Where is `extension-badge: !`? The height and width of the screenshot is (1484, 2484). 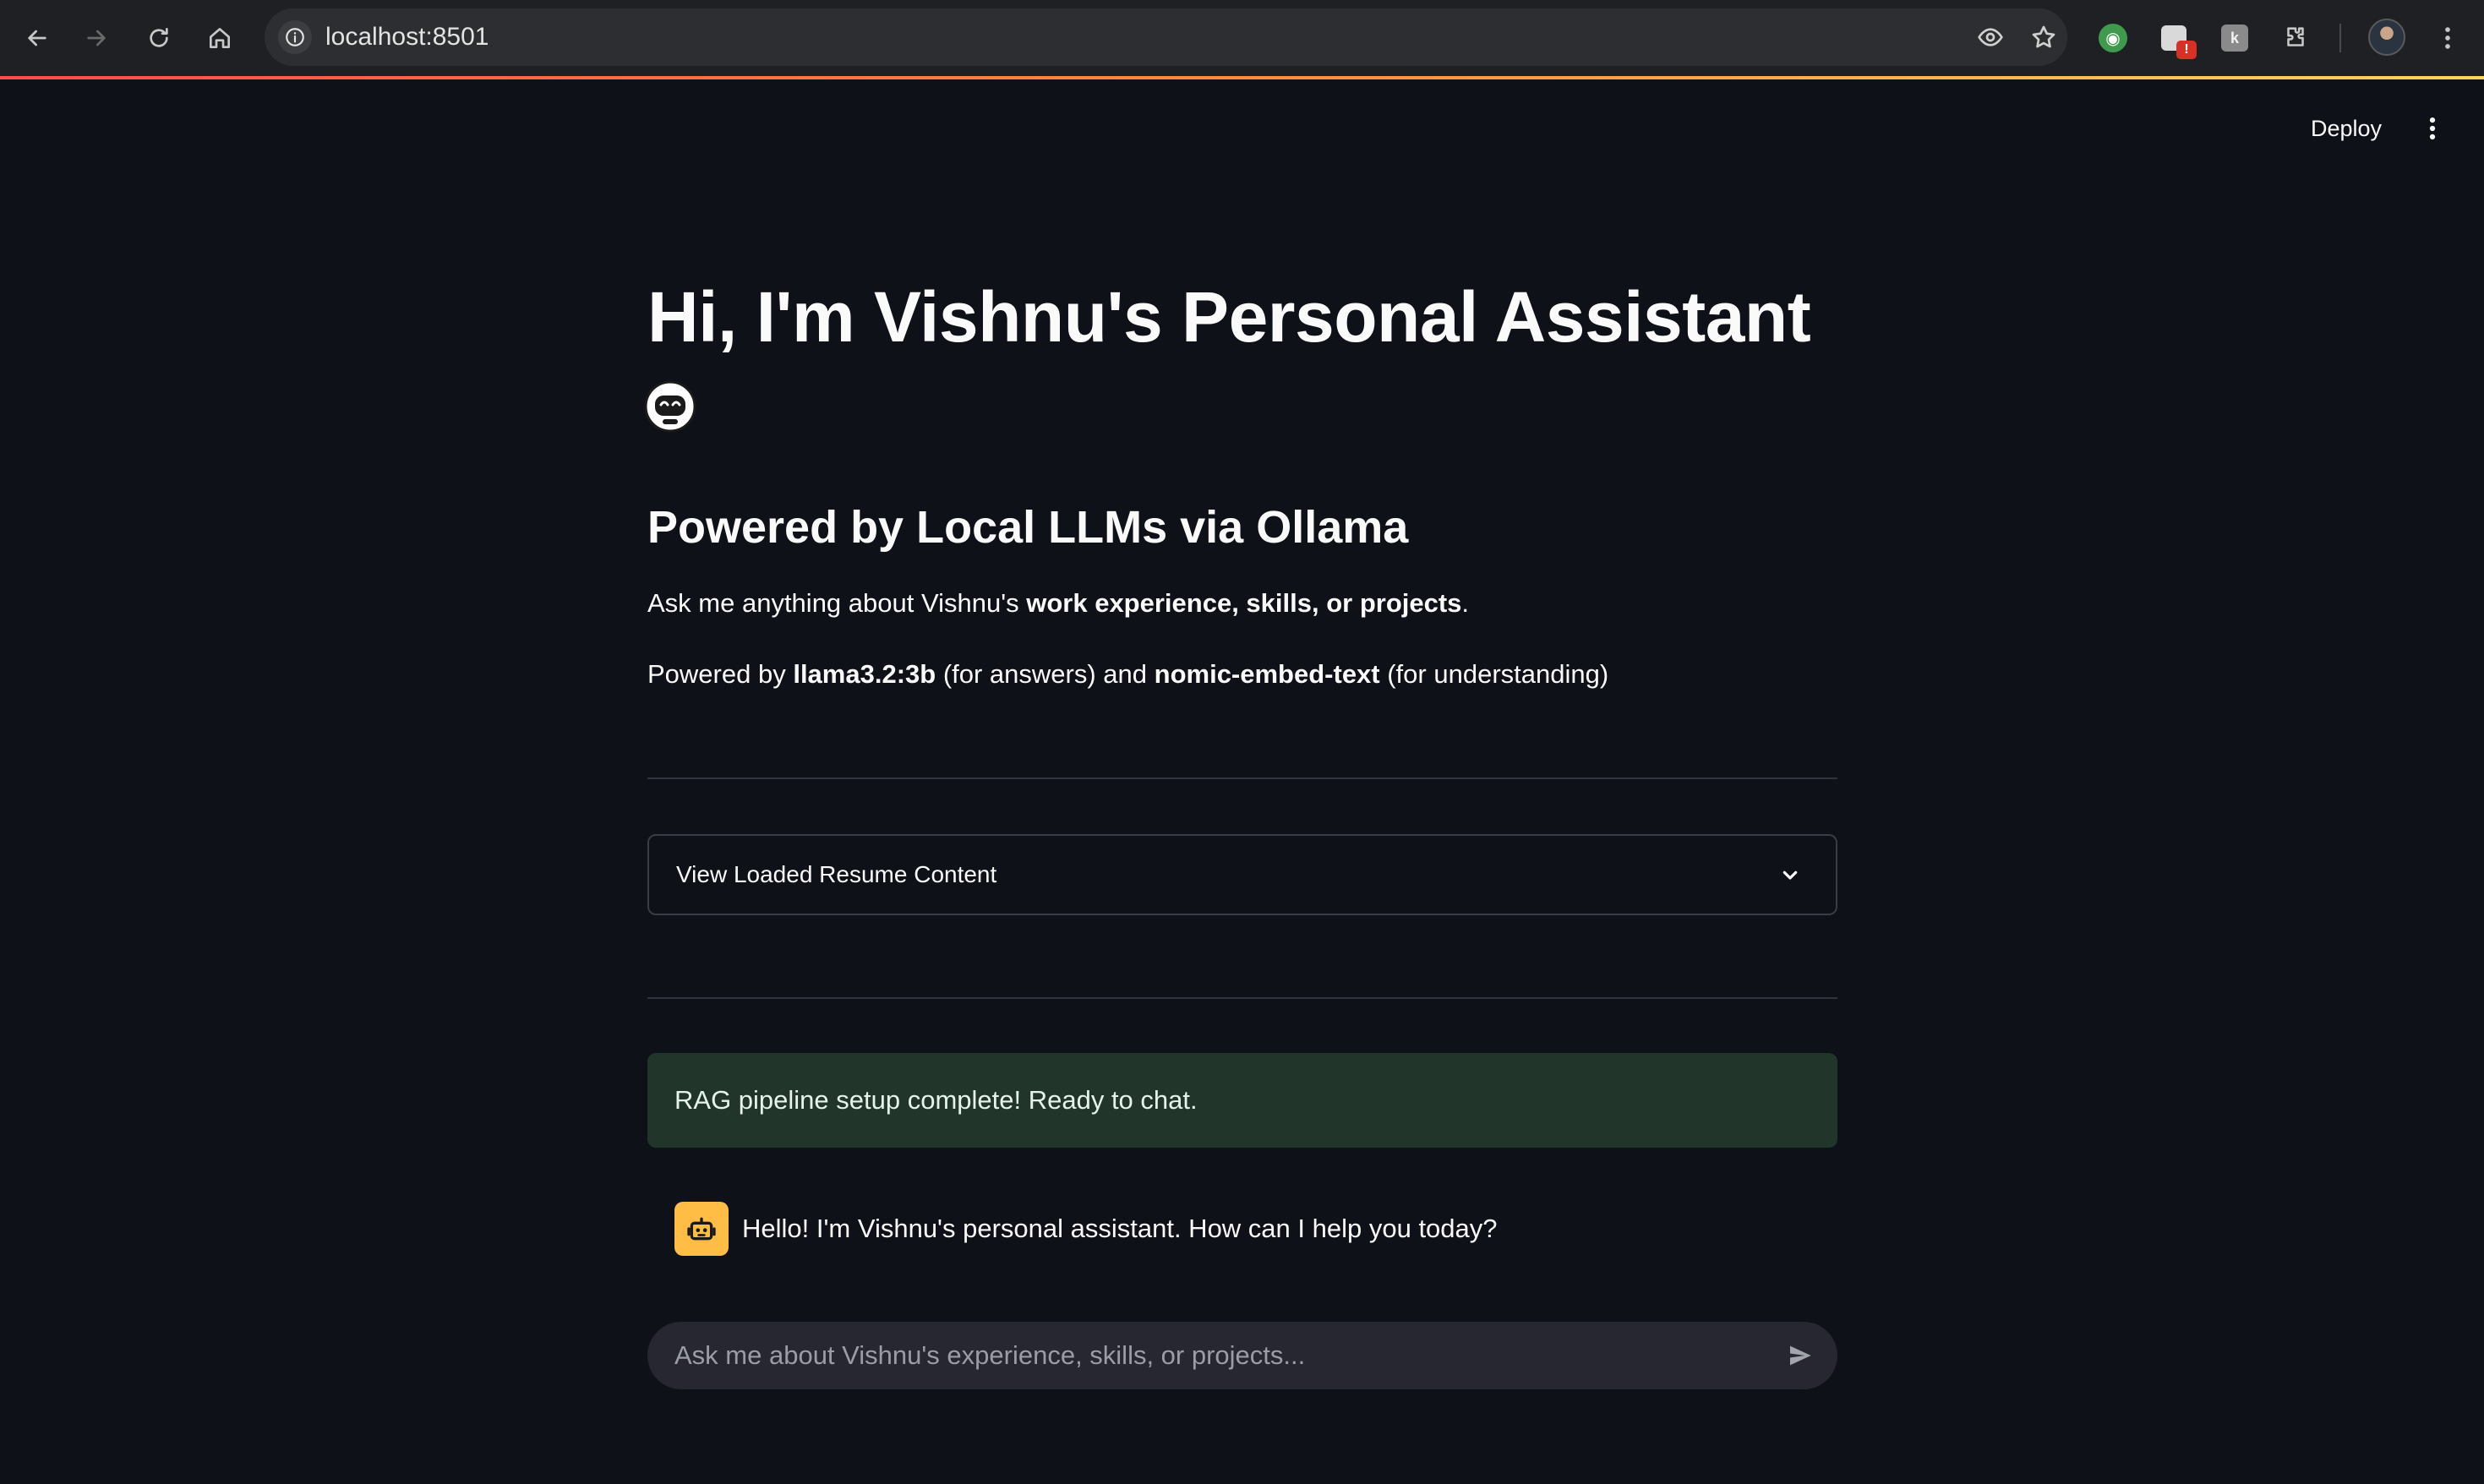
extension-badge: ! is located at coordinates (2186, 50).